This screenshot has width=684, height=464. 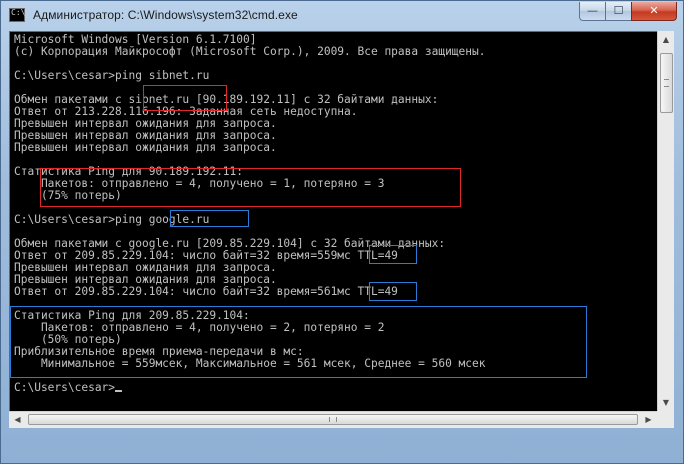 I want to click on minimize-button: —, so click(x=592, y=11).